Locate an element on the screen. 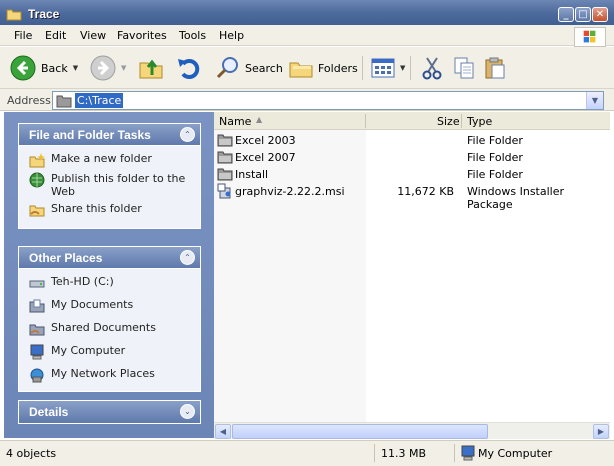  file-row: Install File Folder is located at coordinates (412, 174).